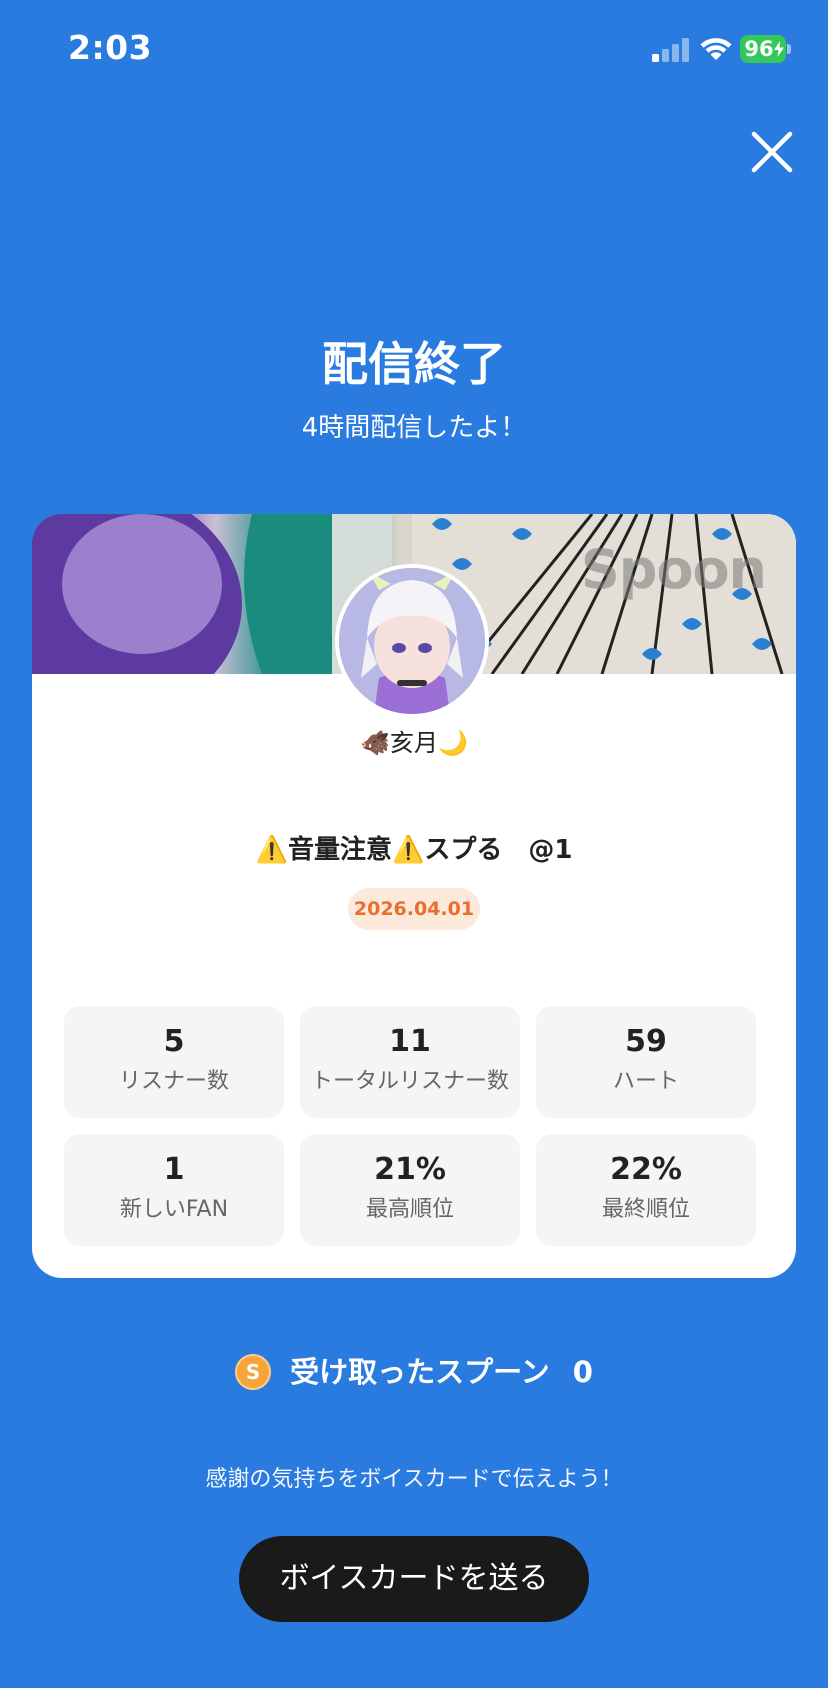  What do you see at coordinates (673, 569) in the screenshot?
I see `spoon-logo: Spoon` at bounding box center [673, 569].